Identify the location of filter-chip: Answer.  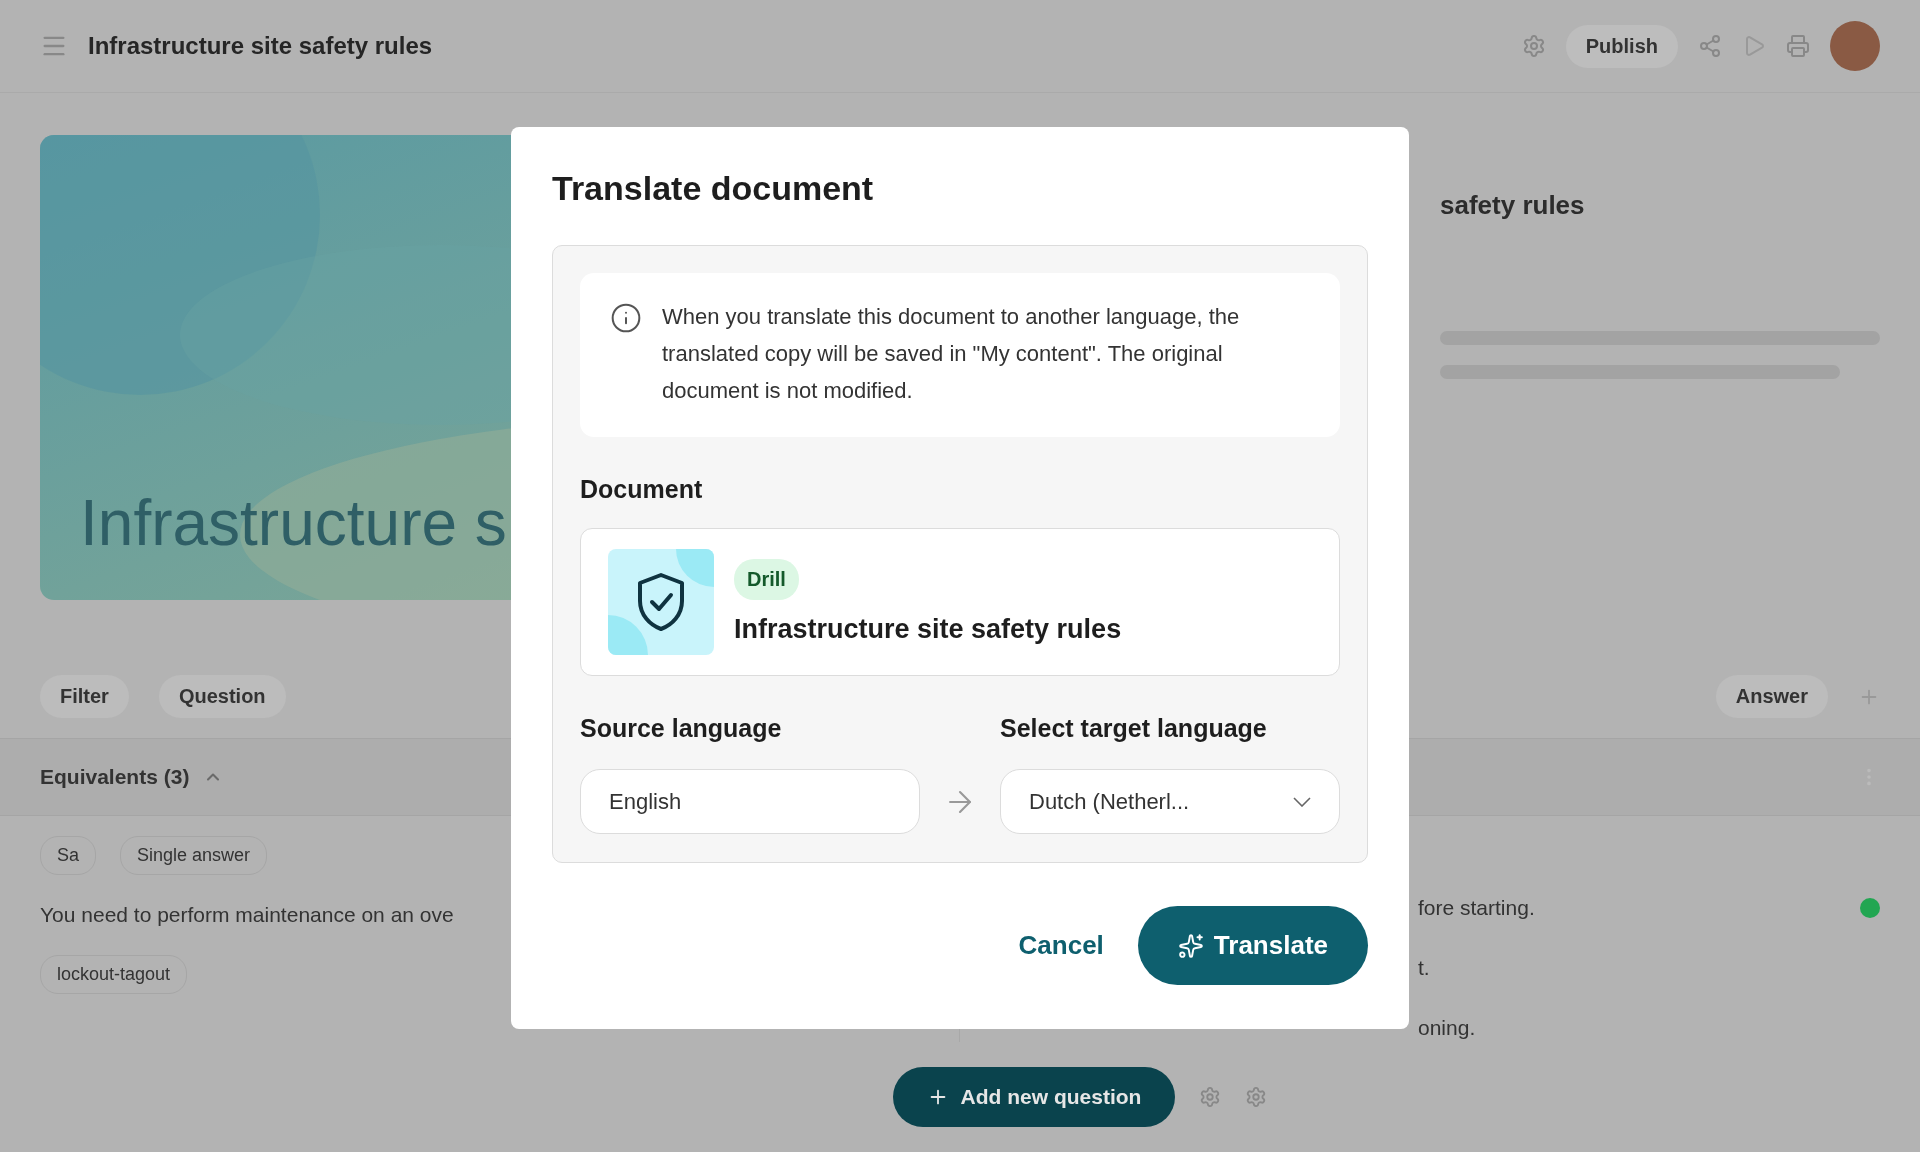
(1771, 696).